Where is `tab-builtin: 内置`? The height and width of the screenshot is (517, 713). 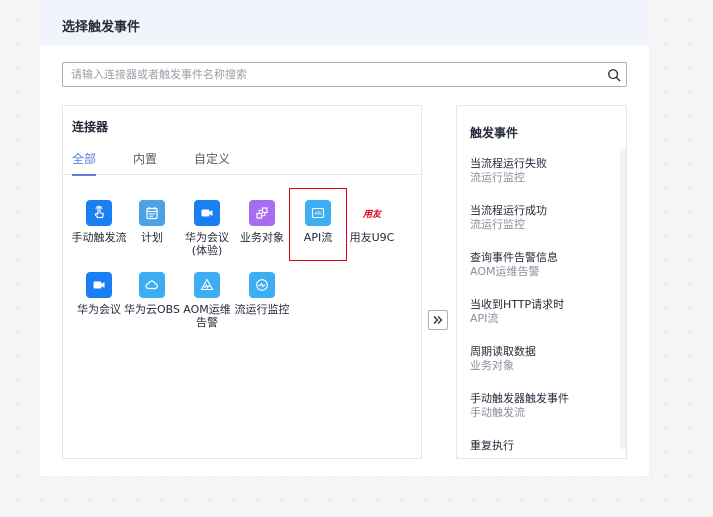
tab-builtin: 内置 is located at coordinates (145, 162).